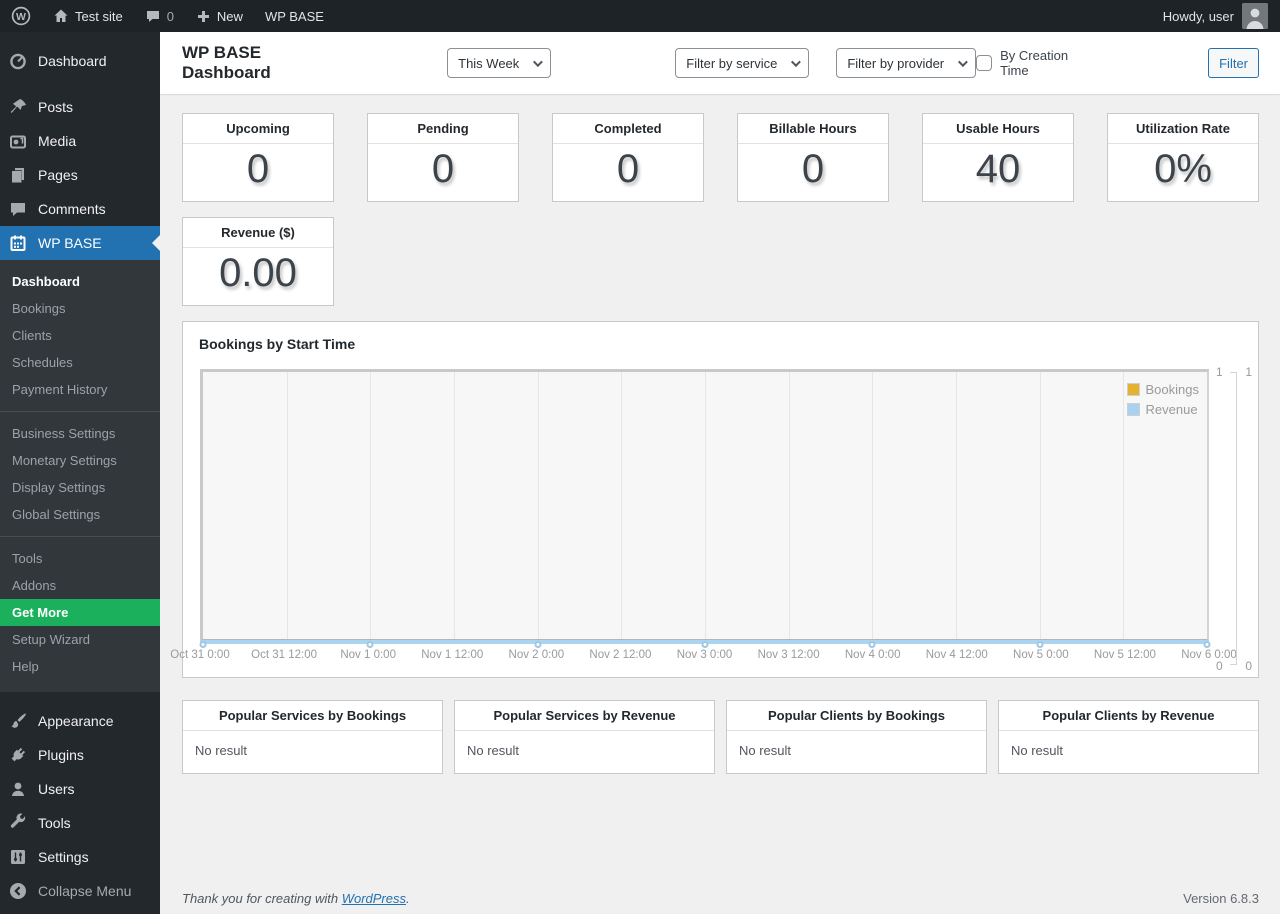 This screenshot has height=914, width=1280. Describe the element at coordinates (170, 16) in the screenshot. I see `comments-count: 0` at that location.